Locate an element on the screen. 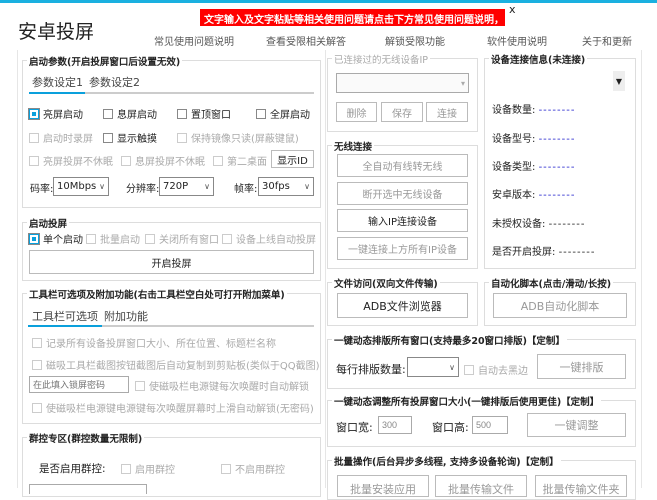  show-id-button: 显示ID is located at coordinates (292, 159).